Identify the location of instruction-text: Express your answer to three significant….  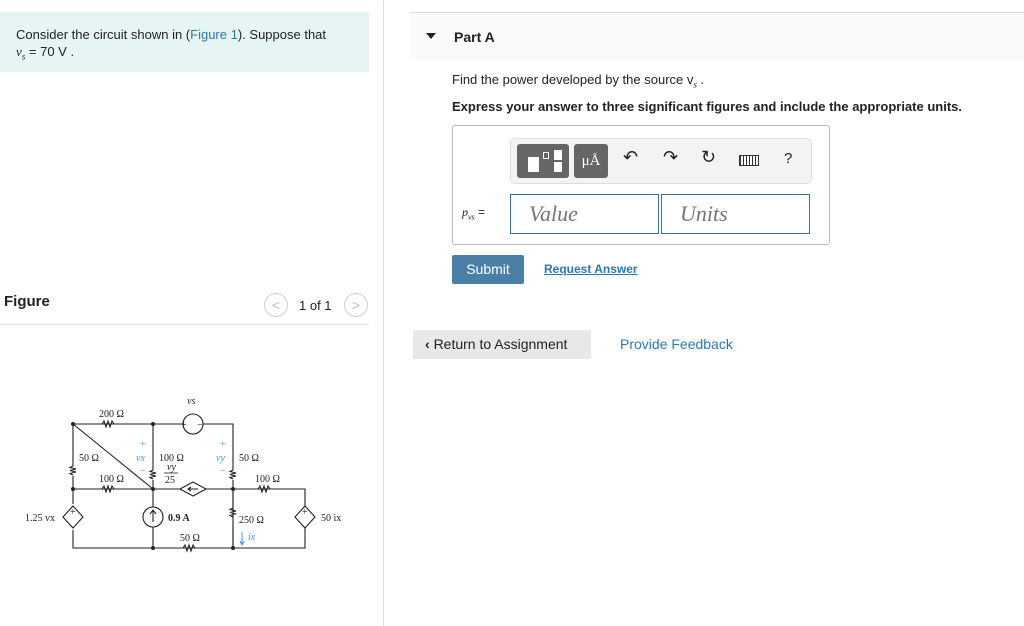
(707, 106).